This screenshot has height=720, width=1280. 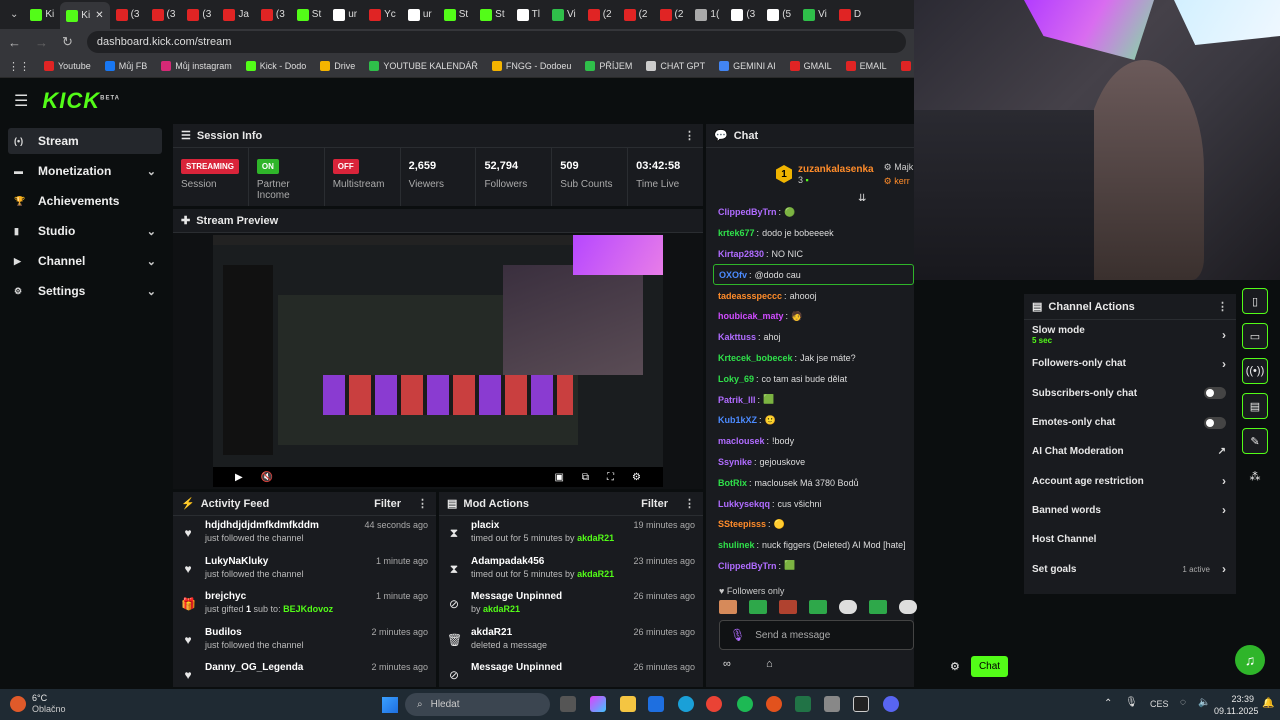 I want to click on chat-message: BotRix: maclousek Má 3780 Bodů, so click(x=810, y=482).